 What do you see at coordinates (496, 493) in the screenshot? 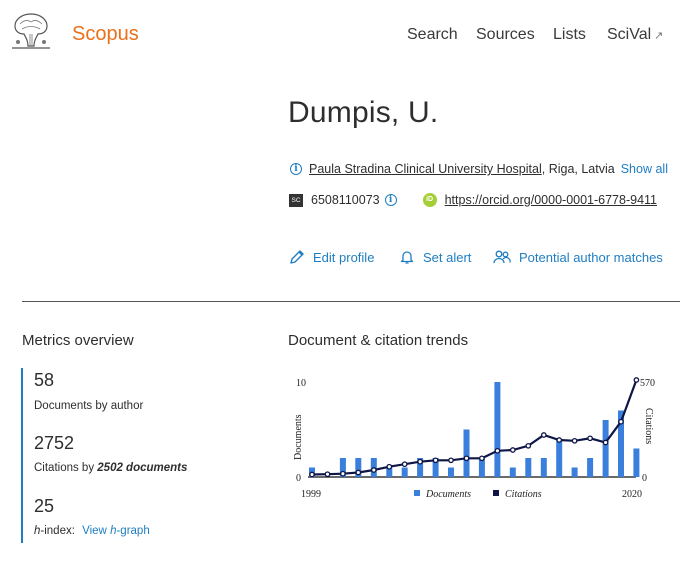
I see `legend-citations-swatch` at bounding box center [496, 493].